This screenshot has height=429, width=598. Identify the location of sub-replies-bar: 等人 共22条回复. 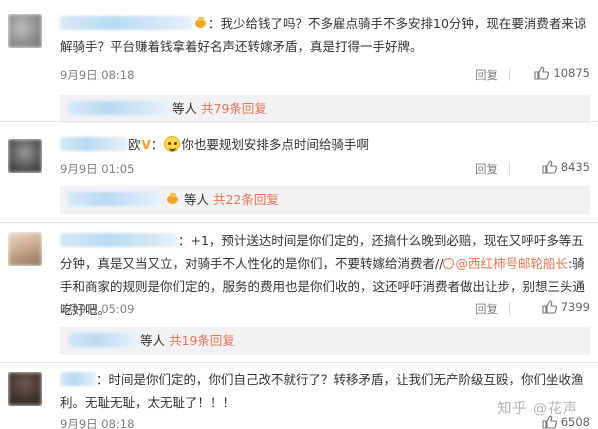
(325, 200).